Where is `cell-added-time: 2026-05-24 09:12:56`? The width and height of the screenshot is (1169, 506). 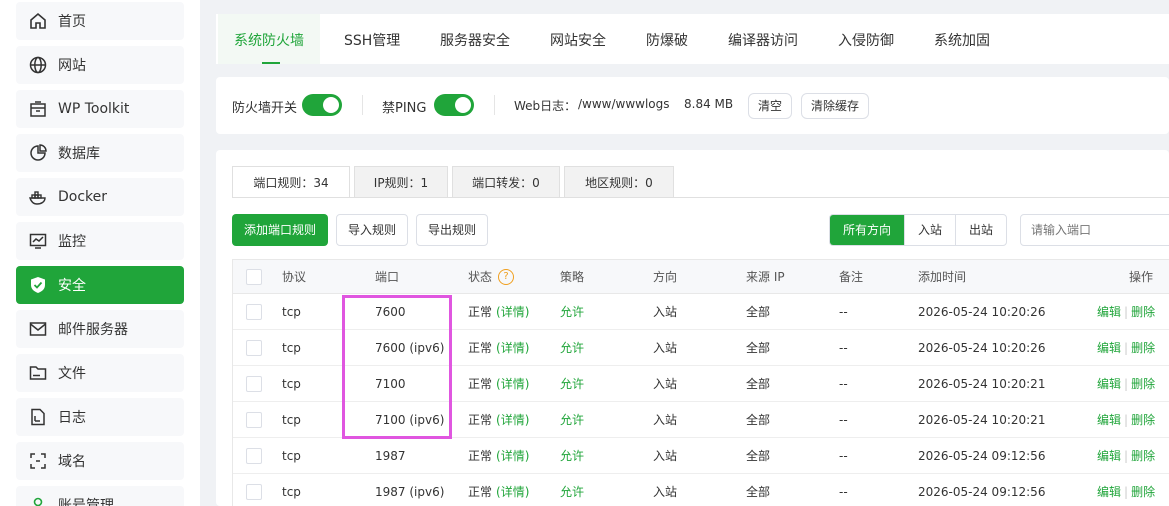 cell-added-time: 2026-05-24 09:12:56 is located at coordinates (982, 455).